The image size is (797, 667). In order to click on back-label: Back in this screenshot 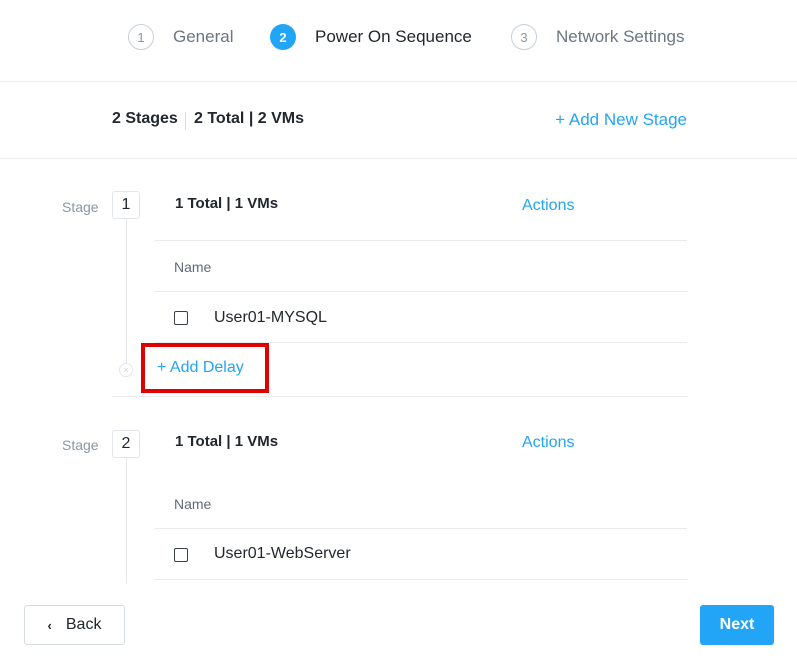, I will do `click(83, 624)`.